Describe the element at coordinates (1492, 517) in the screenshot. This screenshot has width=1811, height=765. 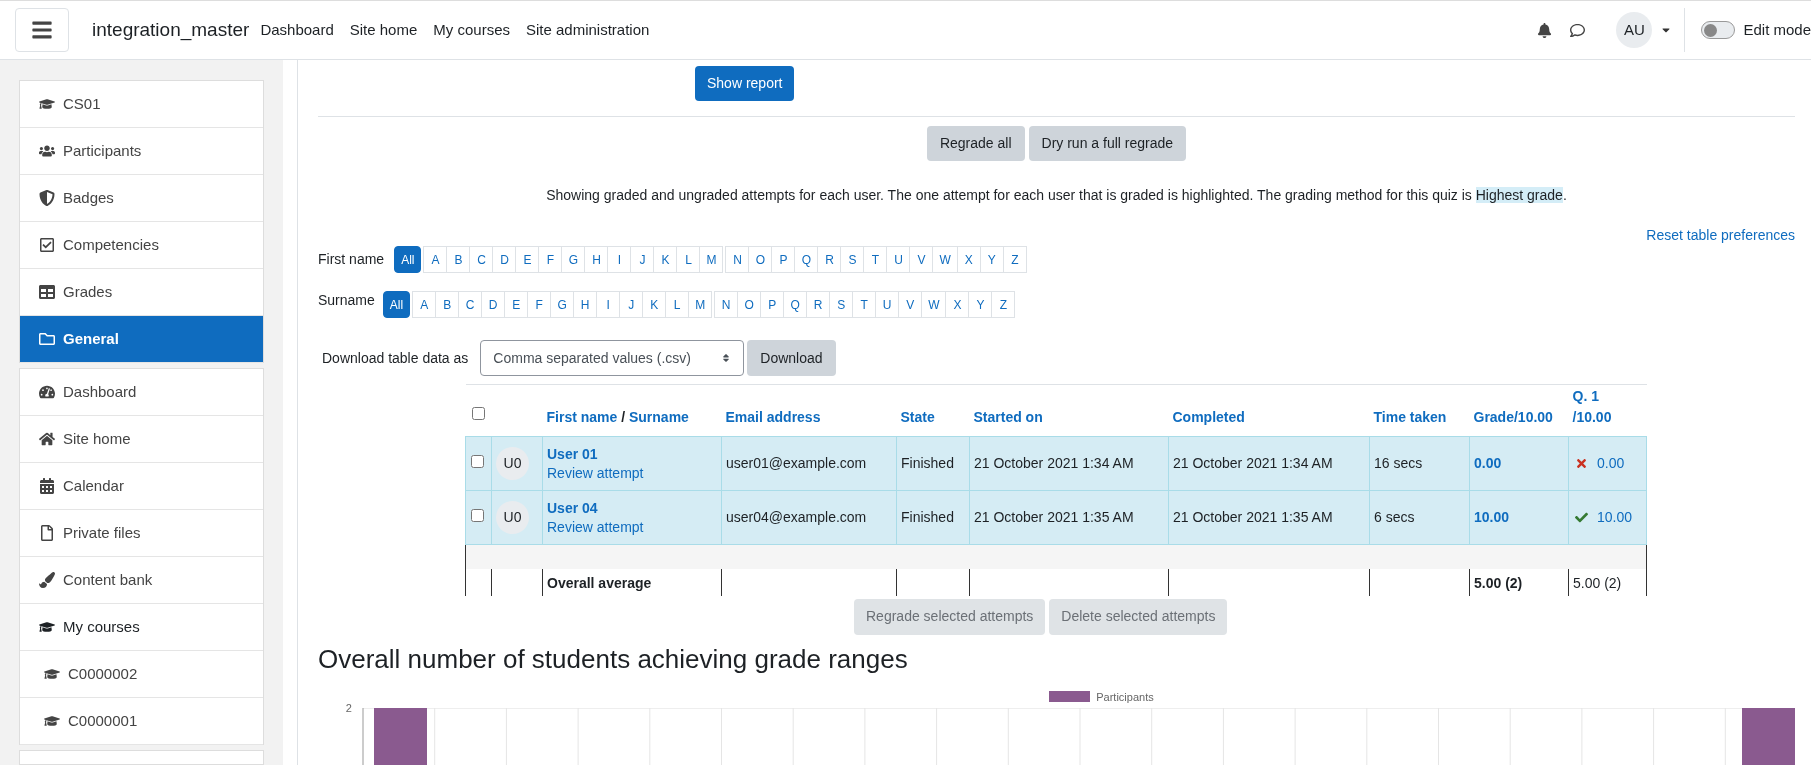
I see `grade-link: 10.00` at that location.